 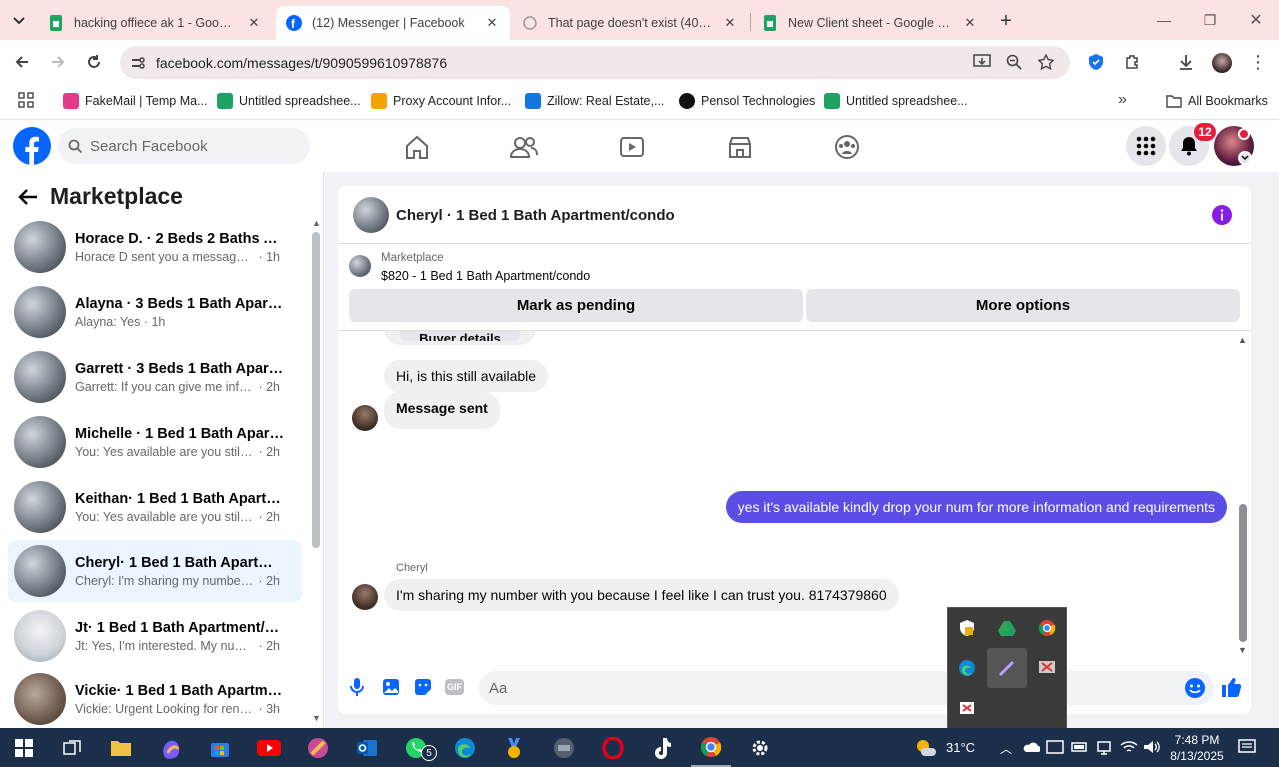 I want to click on onedrive-icon, so click(x=1031, y=747).